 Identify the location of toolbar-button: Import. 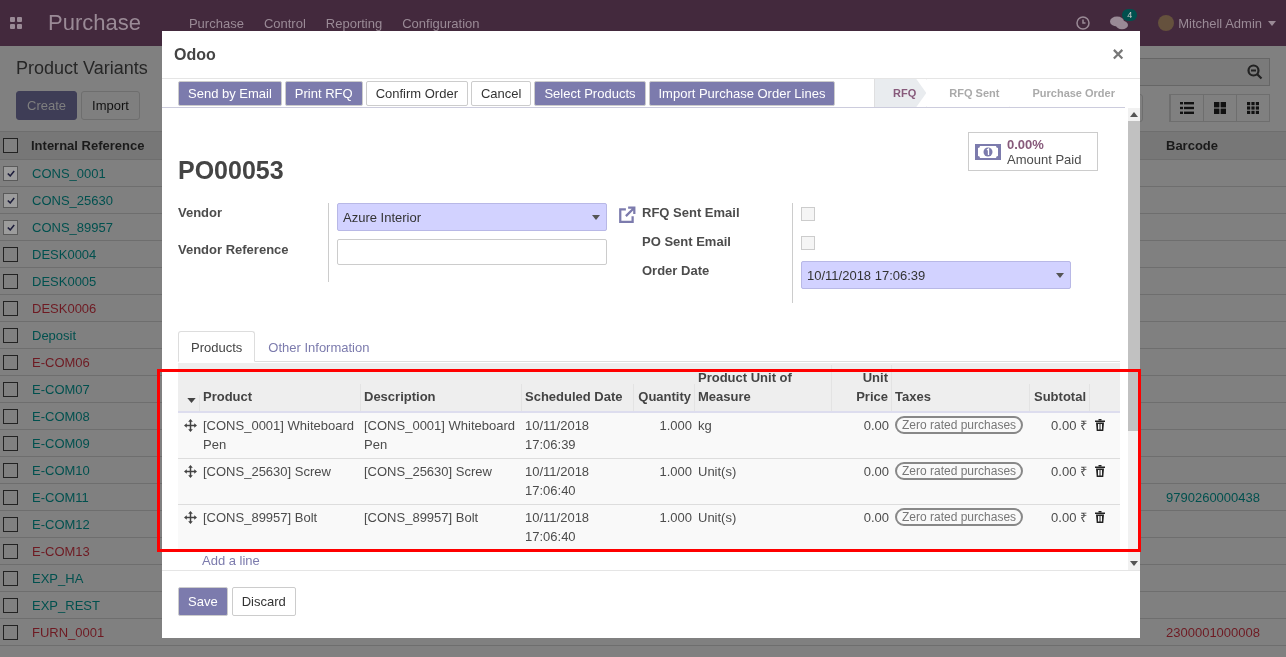
(110, 105).